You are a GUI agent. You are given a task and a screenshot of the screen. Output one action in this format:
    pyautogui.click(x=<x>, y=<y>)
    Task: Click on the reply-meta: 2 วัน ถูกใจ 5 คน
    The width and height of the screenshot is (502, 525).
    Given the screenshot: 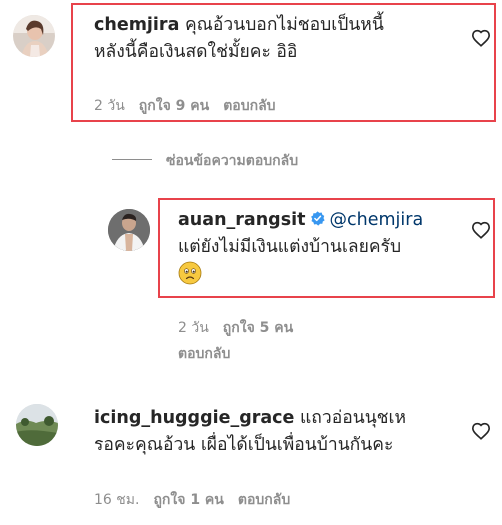 What is the action you would take?
    pyautogui.click(x=242, y=328)
    